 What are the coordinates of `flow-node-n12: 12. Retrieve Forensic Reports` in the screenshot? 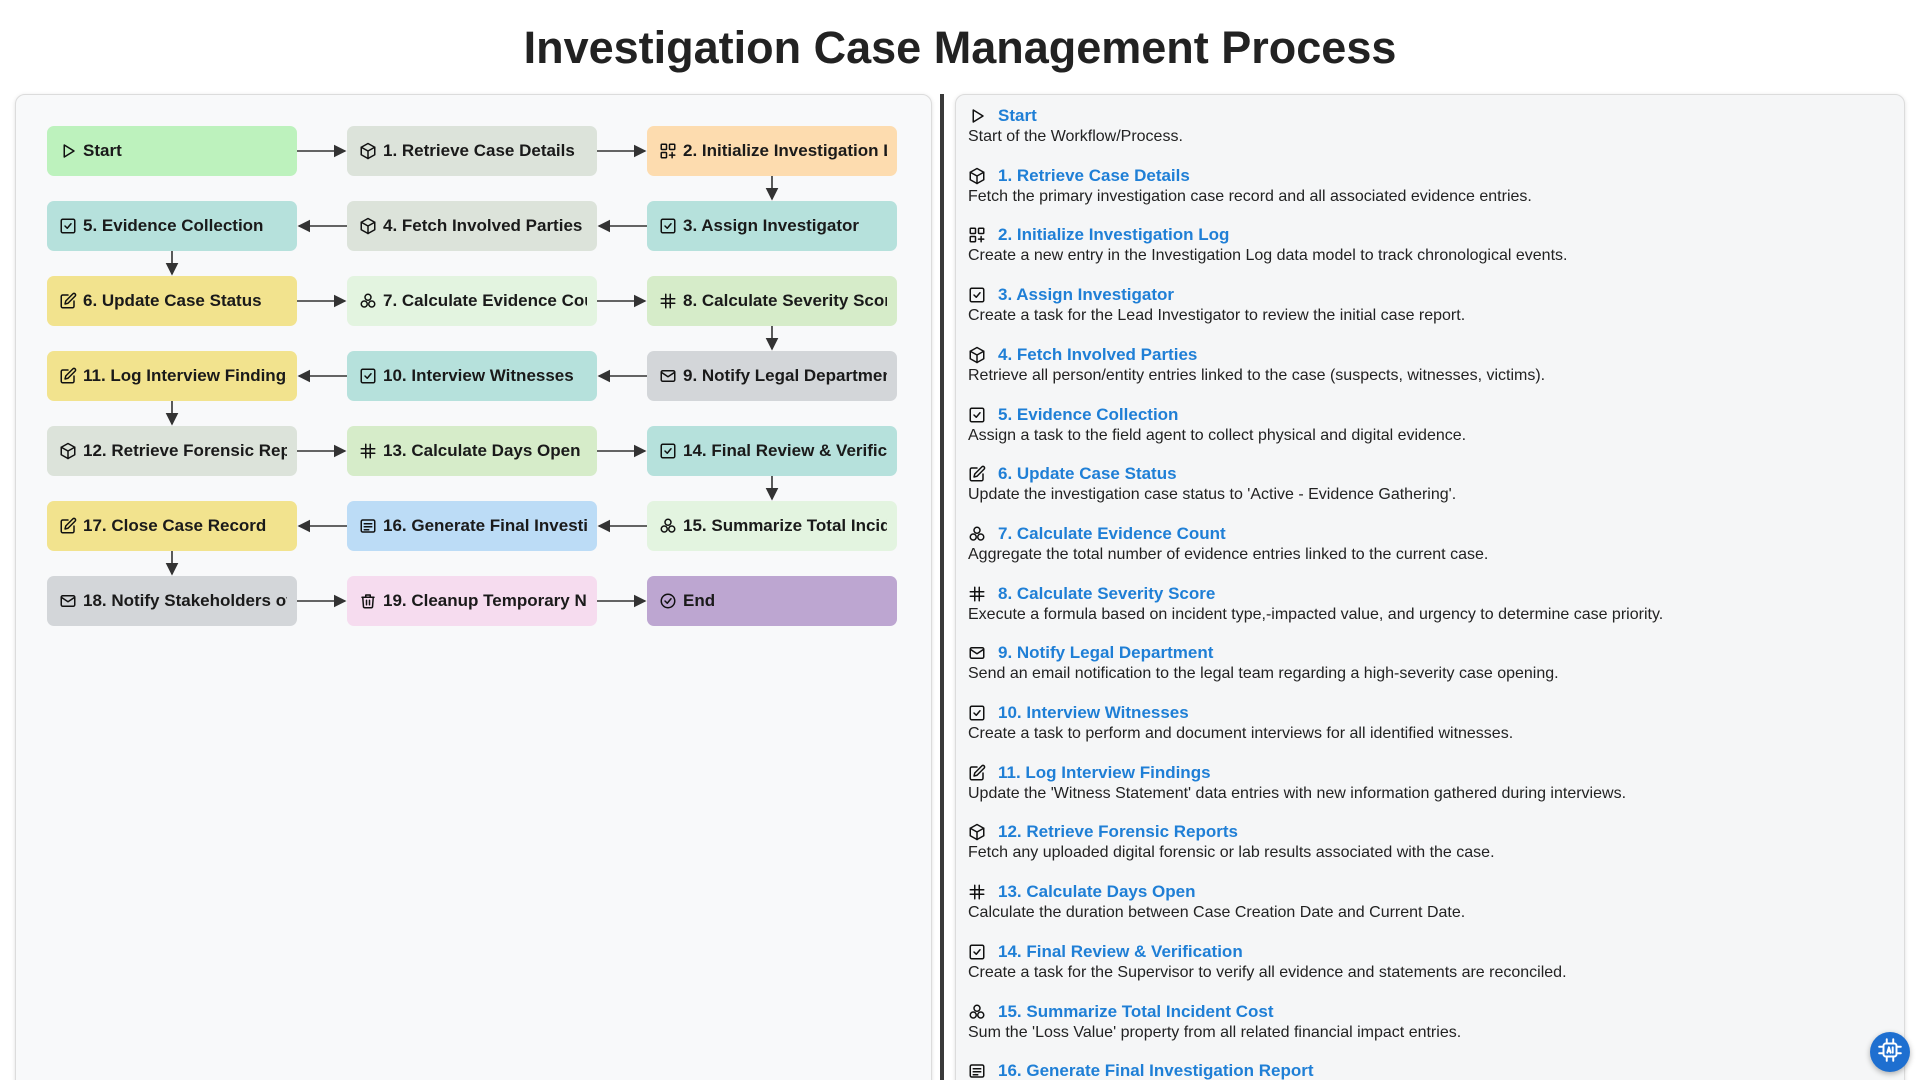 It's located at (172, 451).